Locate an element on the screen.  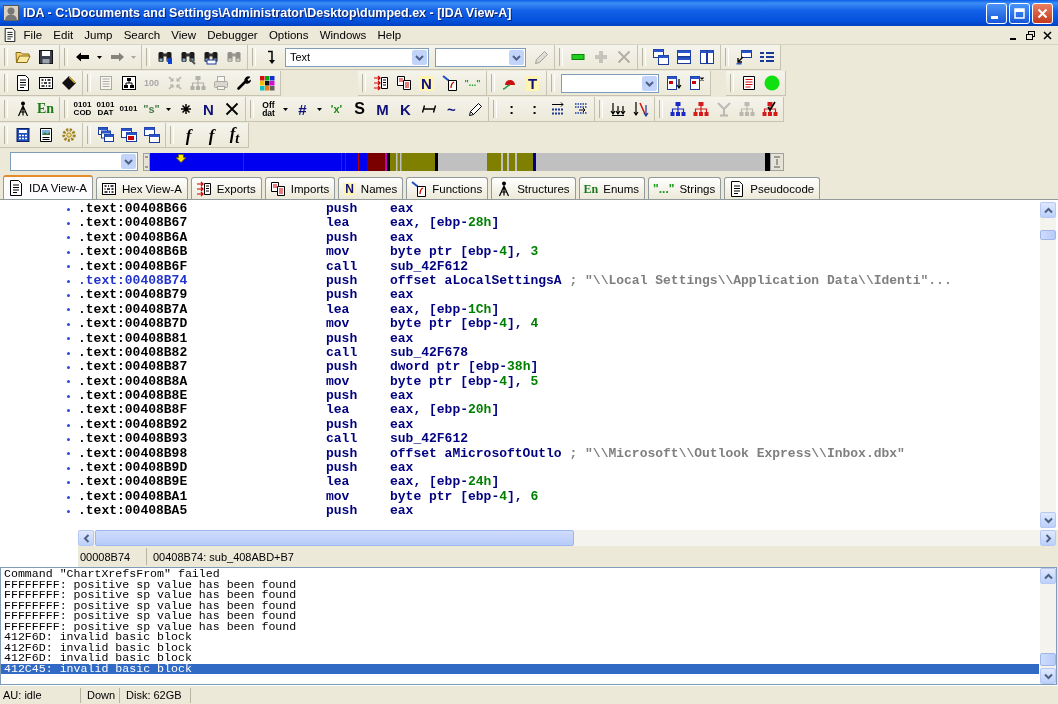
picture-document-icon is located at coordinates (45, 135).